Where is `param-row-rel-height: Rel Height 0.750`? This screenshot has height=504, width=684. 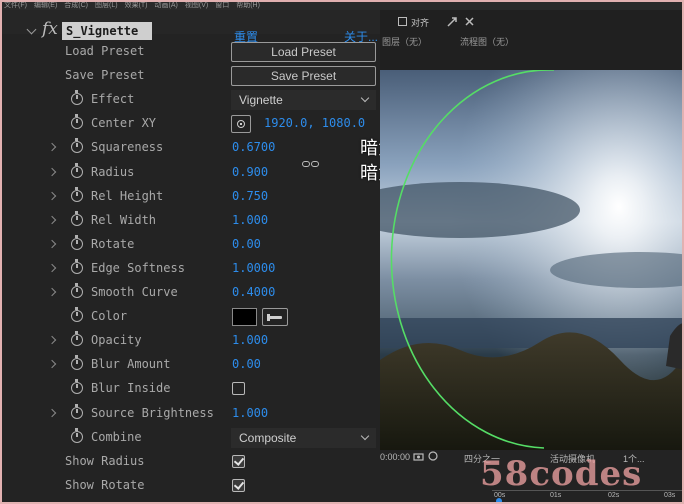 param-row-rel-height: Rel Height 0.750 is located at coordinates (191, 197).